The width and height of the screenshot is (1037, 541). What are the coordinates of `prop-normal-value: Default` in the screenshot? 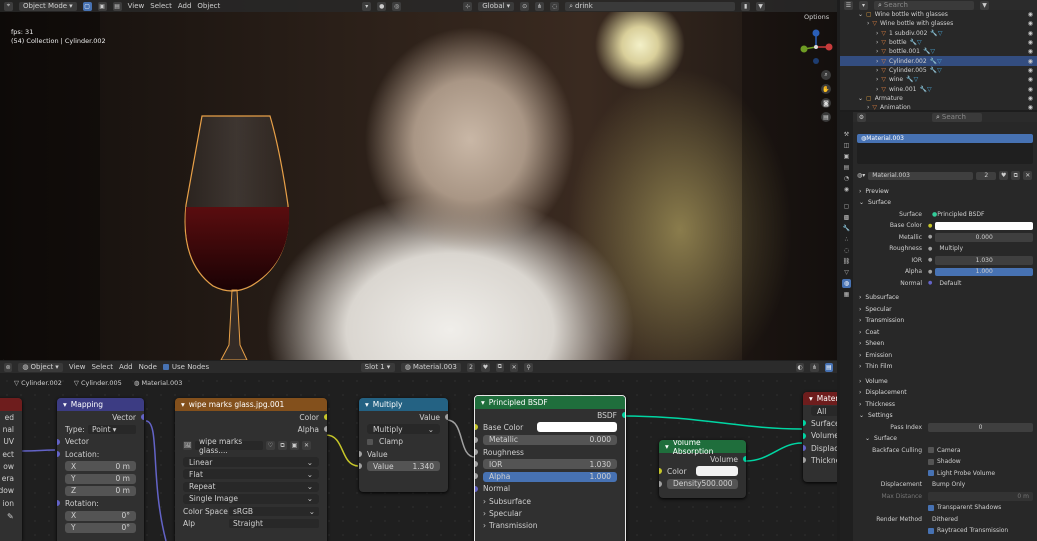 It's located at (984, 283).